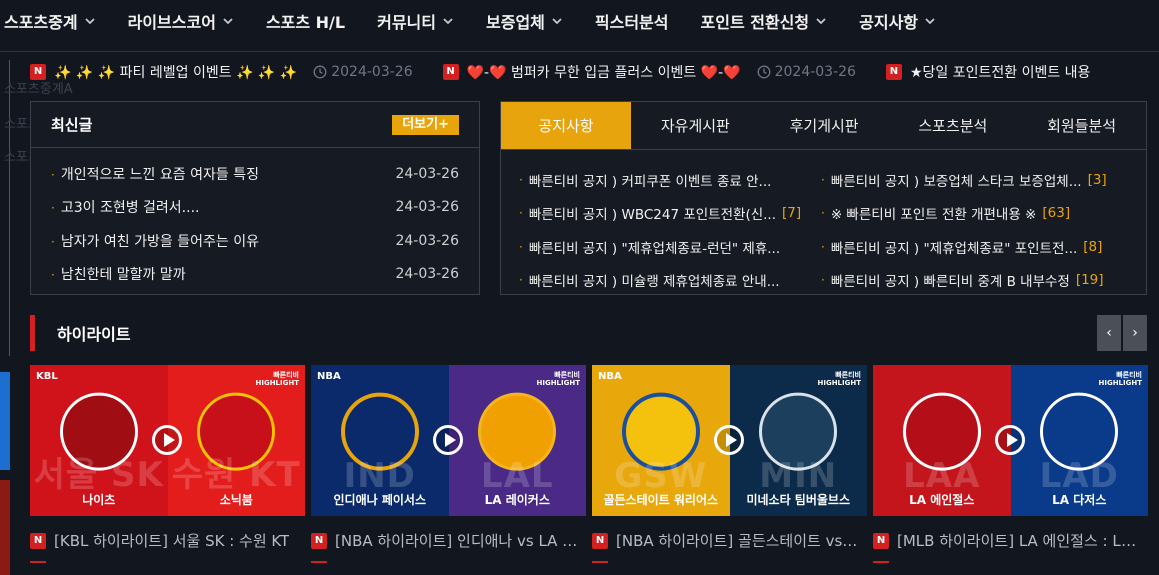 This screenshot has height=575, width=1159. What do you see at coordinates (255, 208) in the screenshot?
I see `list-item: · 고3이 조현병 걸려서.... 24-03-26` at bounding box center [255, 208].